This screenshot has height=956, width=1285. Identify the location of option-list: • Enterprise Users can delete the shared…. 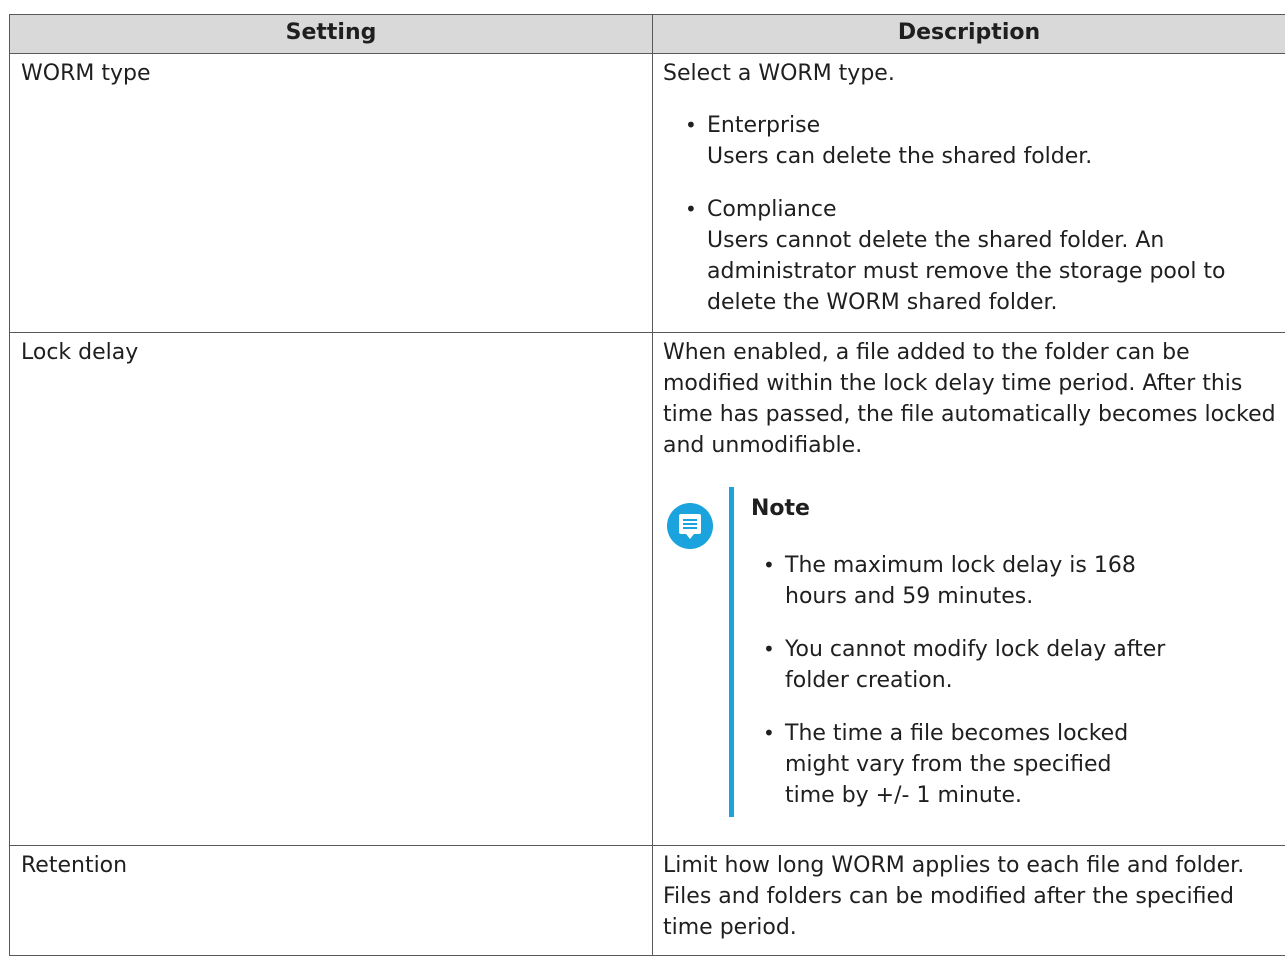
(971, 214).